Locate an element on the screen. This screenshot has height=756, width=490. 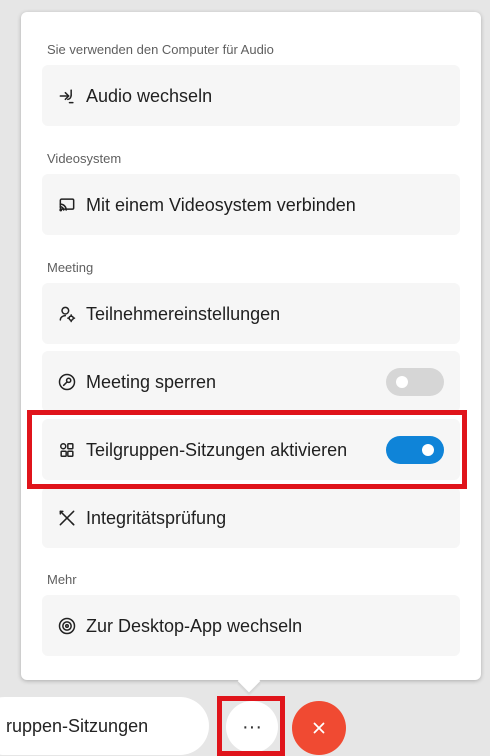
end-call-button is located at coordinates (319, 728).